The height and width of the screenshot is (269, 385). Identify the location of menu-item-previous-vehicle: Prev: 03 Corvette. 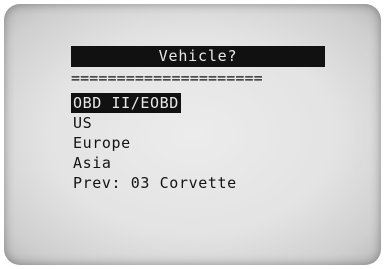
(155, 183).